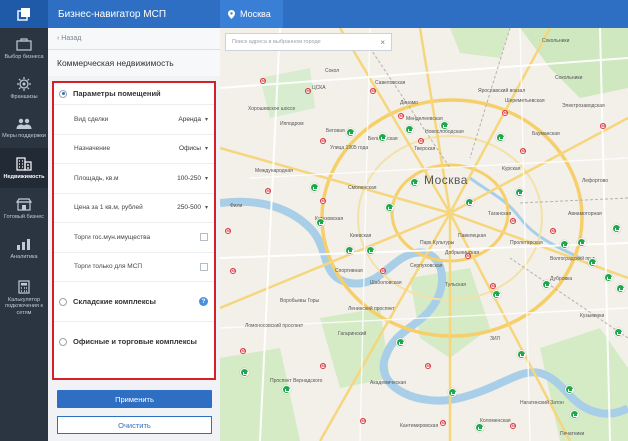  Describe the element at coordinates (189, 208) in the screenshot. I see `price-value: 250-500` at that location.